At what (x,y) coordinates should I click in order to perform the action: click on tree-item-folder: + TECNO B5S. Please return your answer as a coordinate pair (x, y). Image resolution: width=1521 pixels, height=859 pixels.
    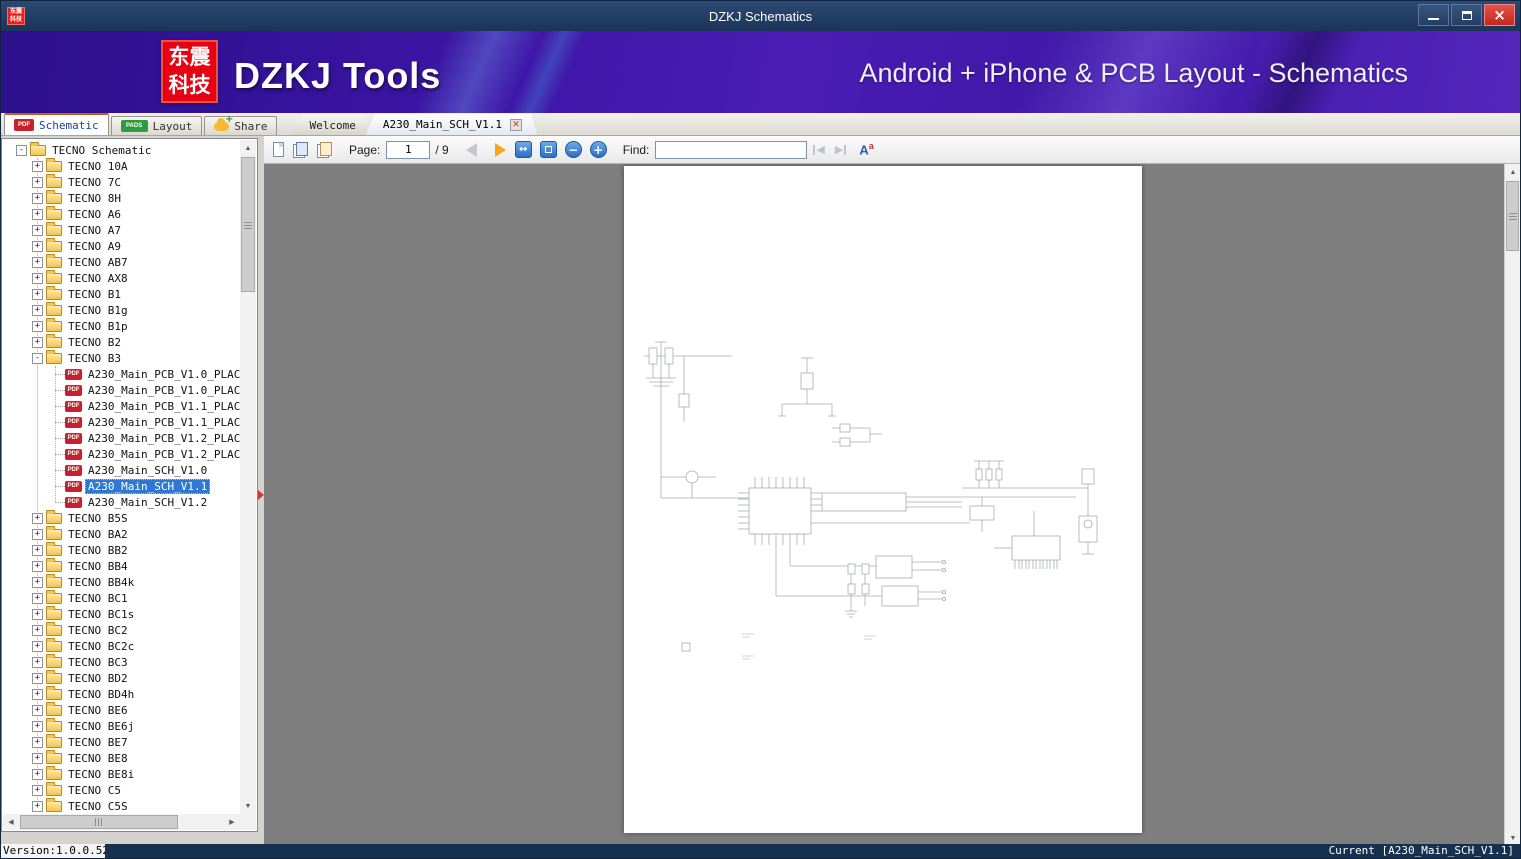
    Looking at the image, I should click on (121, 517).